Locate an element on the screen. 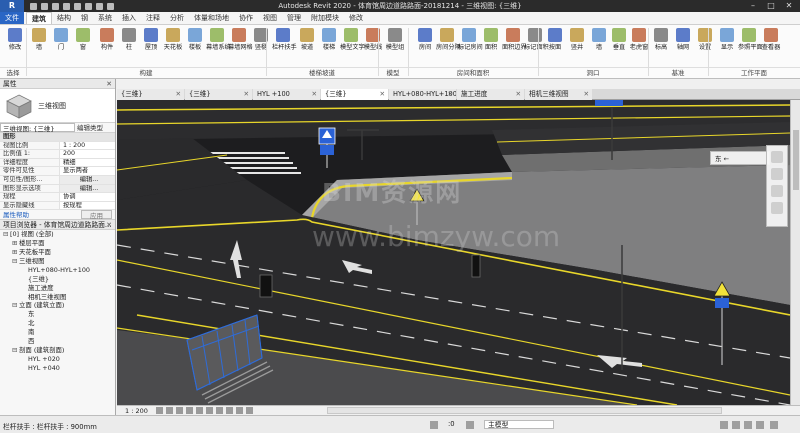 Image resolution: width=800 pixels, height=433 pixels. ribbon-tool: 幕墙系统 is located at coordinates (218, 39).